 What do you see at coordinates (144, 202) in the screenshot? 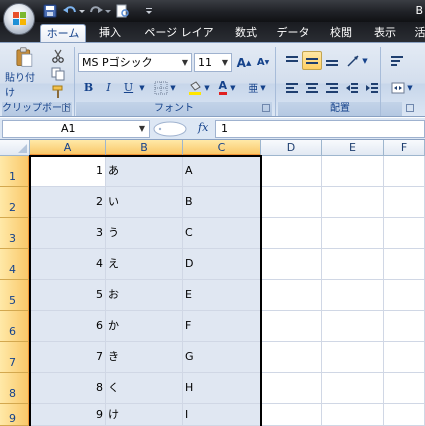
I see `cell-b2: い` at bounding box center [144, 202].